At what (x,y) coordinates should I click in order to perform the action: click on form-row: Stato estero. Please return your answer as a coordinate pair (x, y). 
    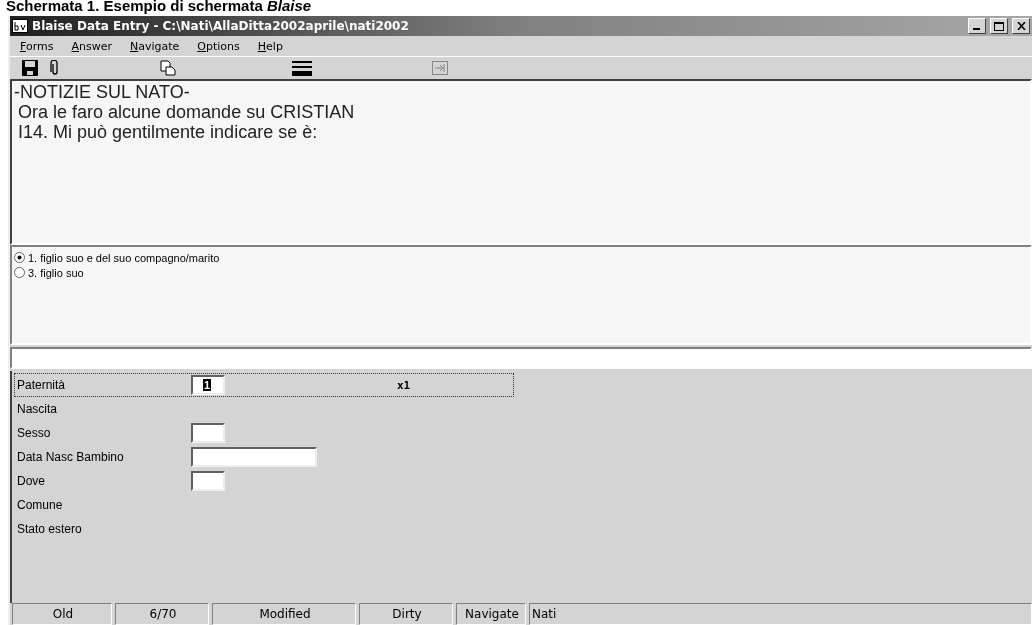
    Looking at the image, I should click on (264, 529).